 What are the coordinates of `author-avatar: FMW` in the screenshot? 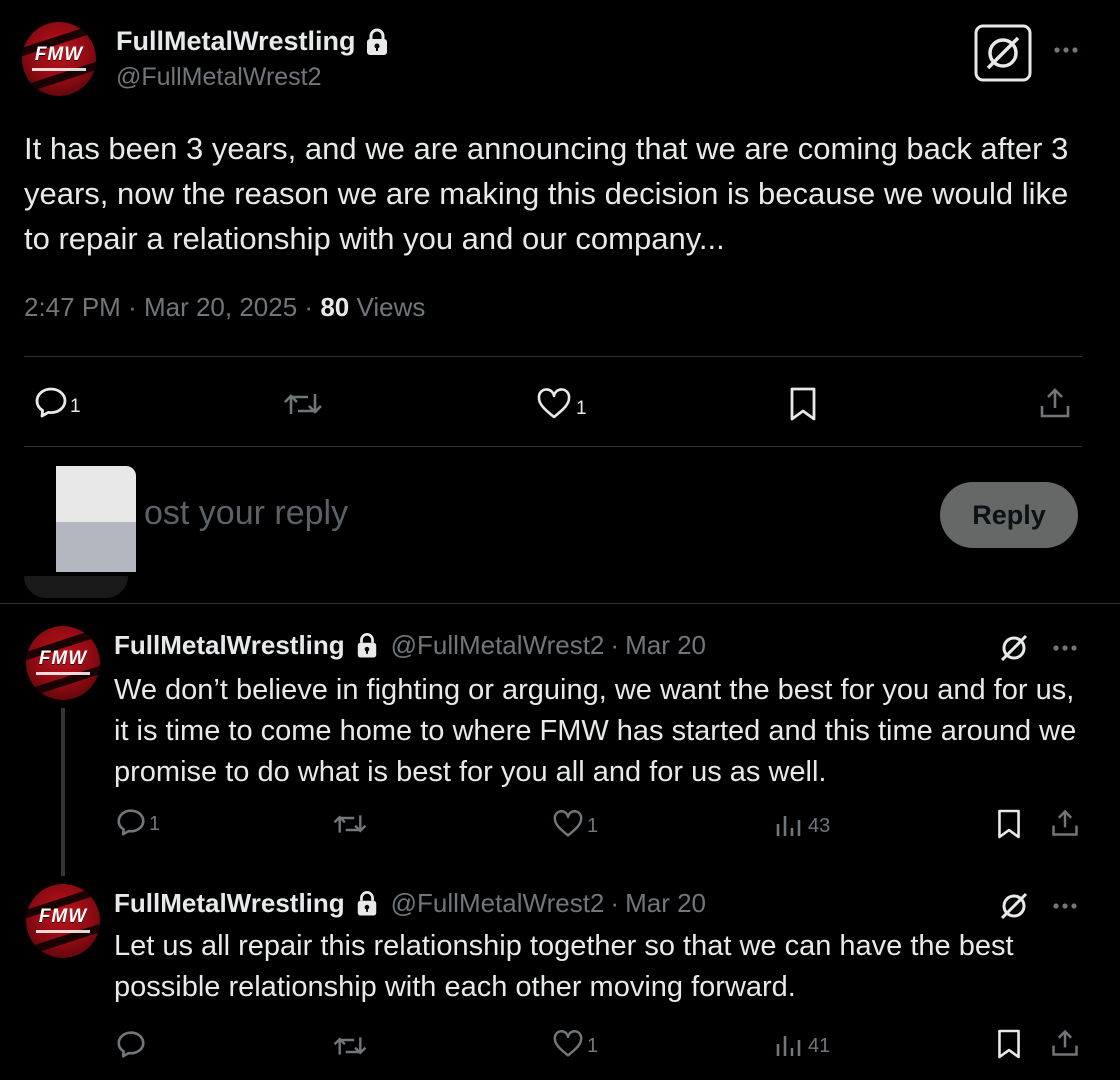 It's located at (59, 59).